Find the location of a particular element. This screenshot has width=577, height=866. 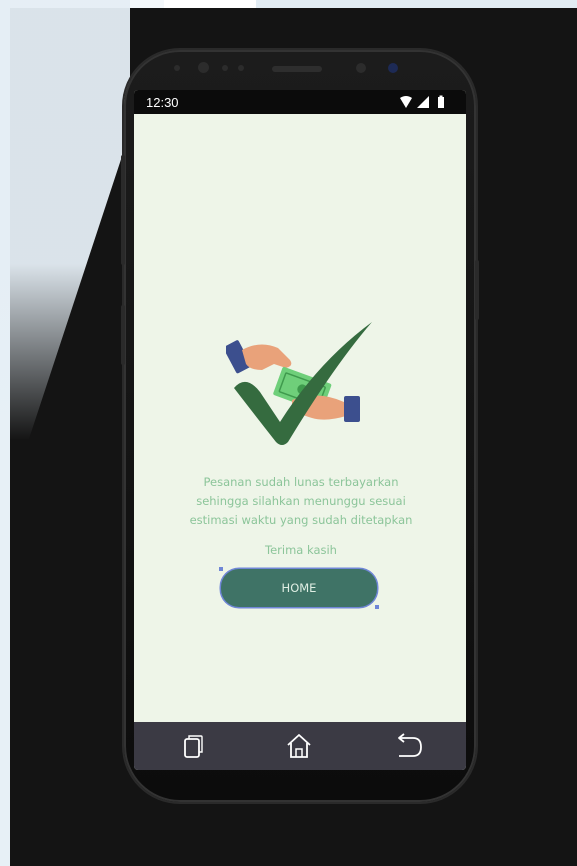

battery-icon is located at coordinates (441, 101).